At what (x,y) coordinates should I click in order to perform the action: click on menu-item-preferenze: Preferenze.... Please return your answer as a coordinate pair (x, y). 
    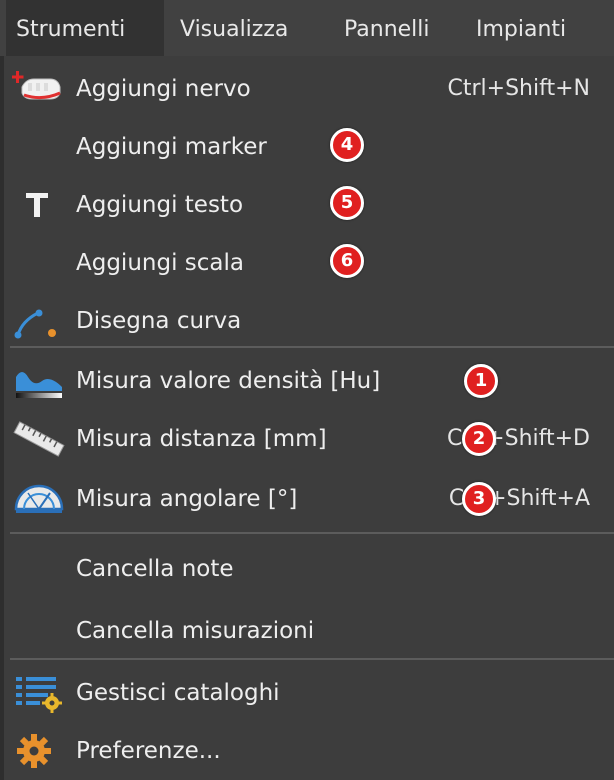
    Looking at the image, I should click on (309, 751).